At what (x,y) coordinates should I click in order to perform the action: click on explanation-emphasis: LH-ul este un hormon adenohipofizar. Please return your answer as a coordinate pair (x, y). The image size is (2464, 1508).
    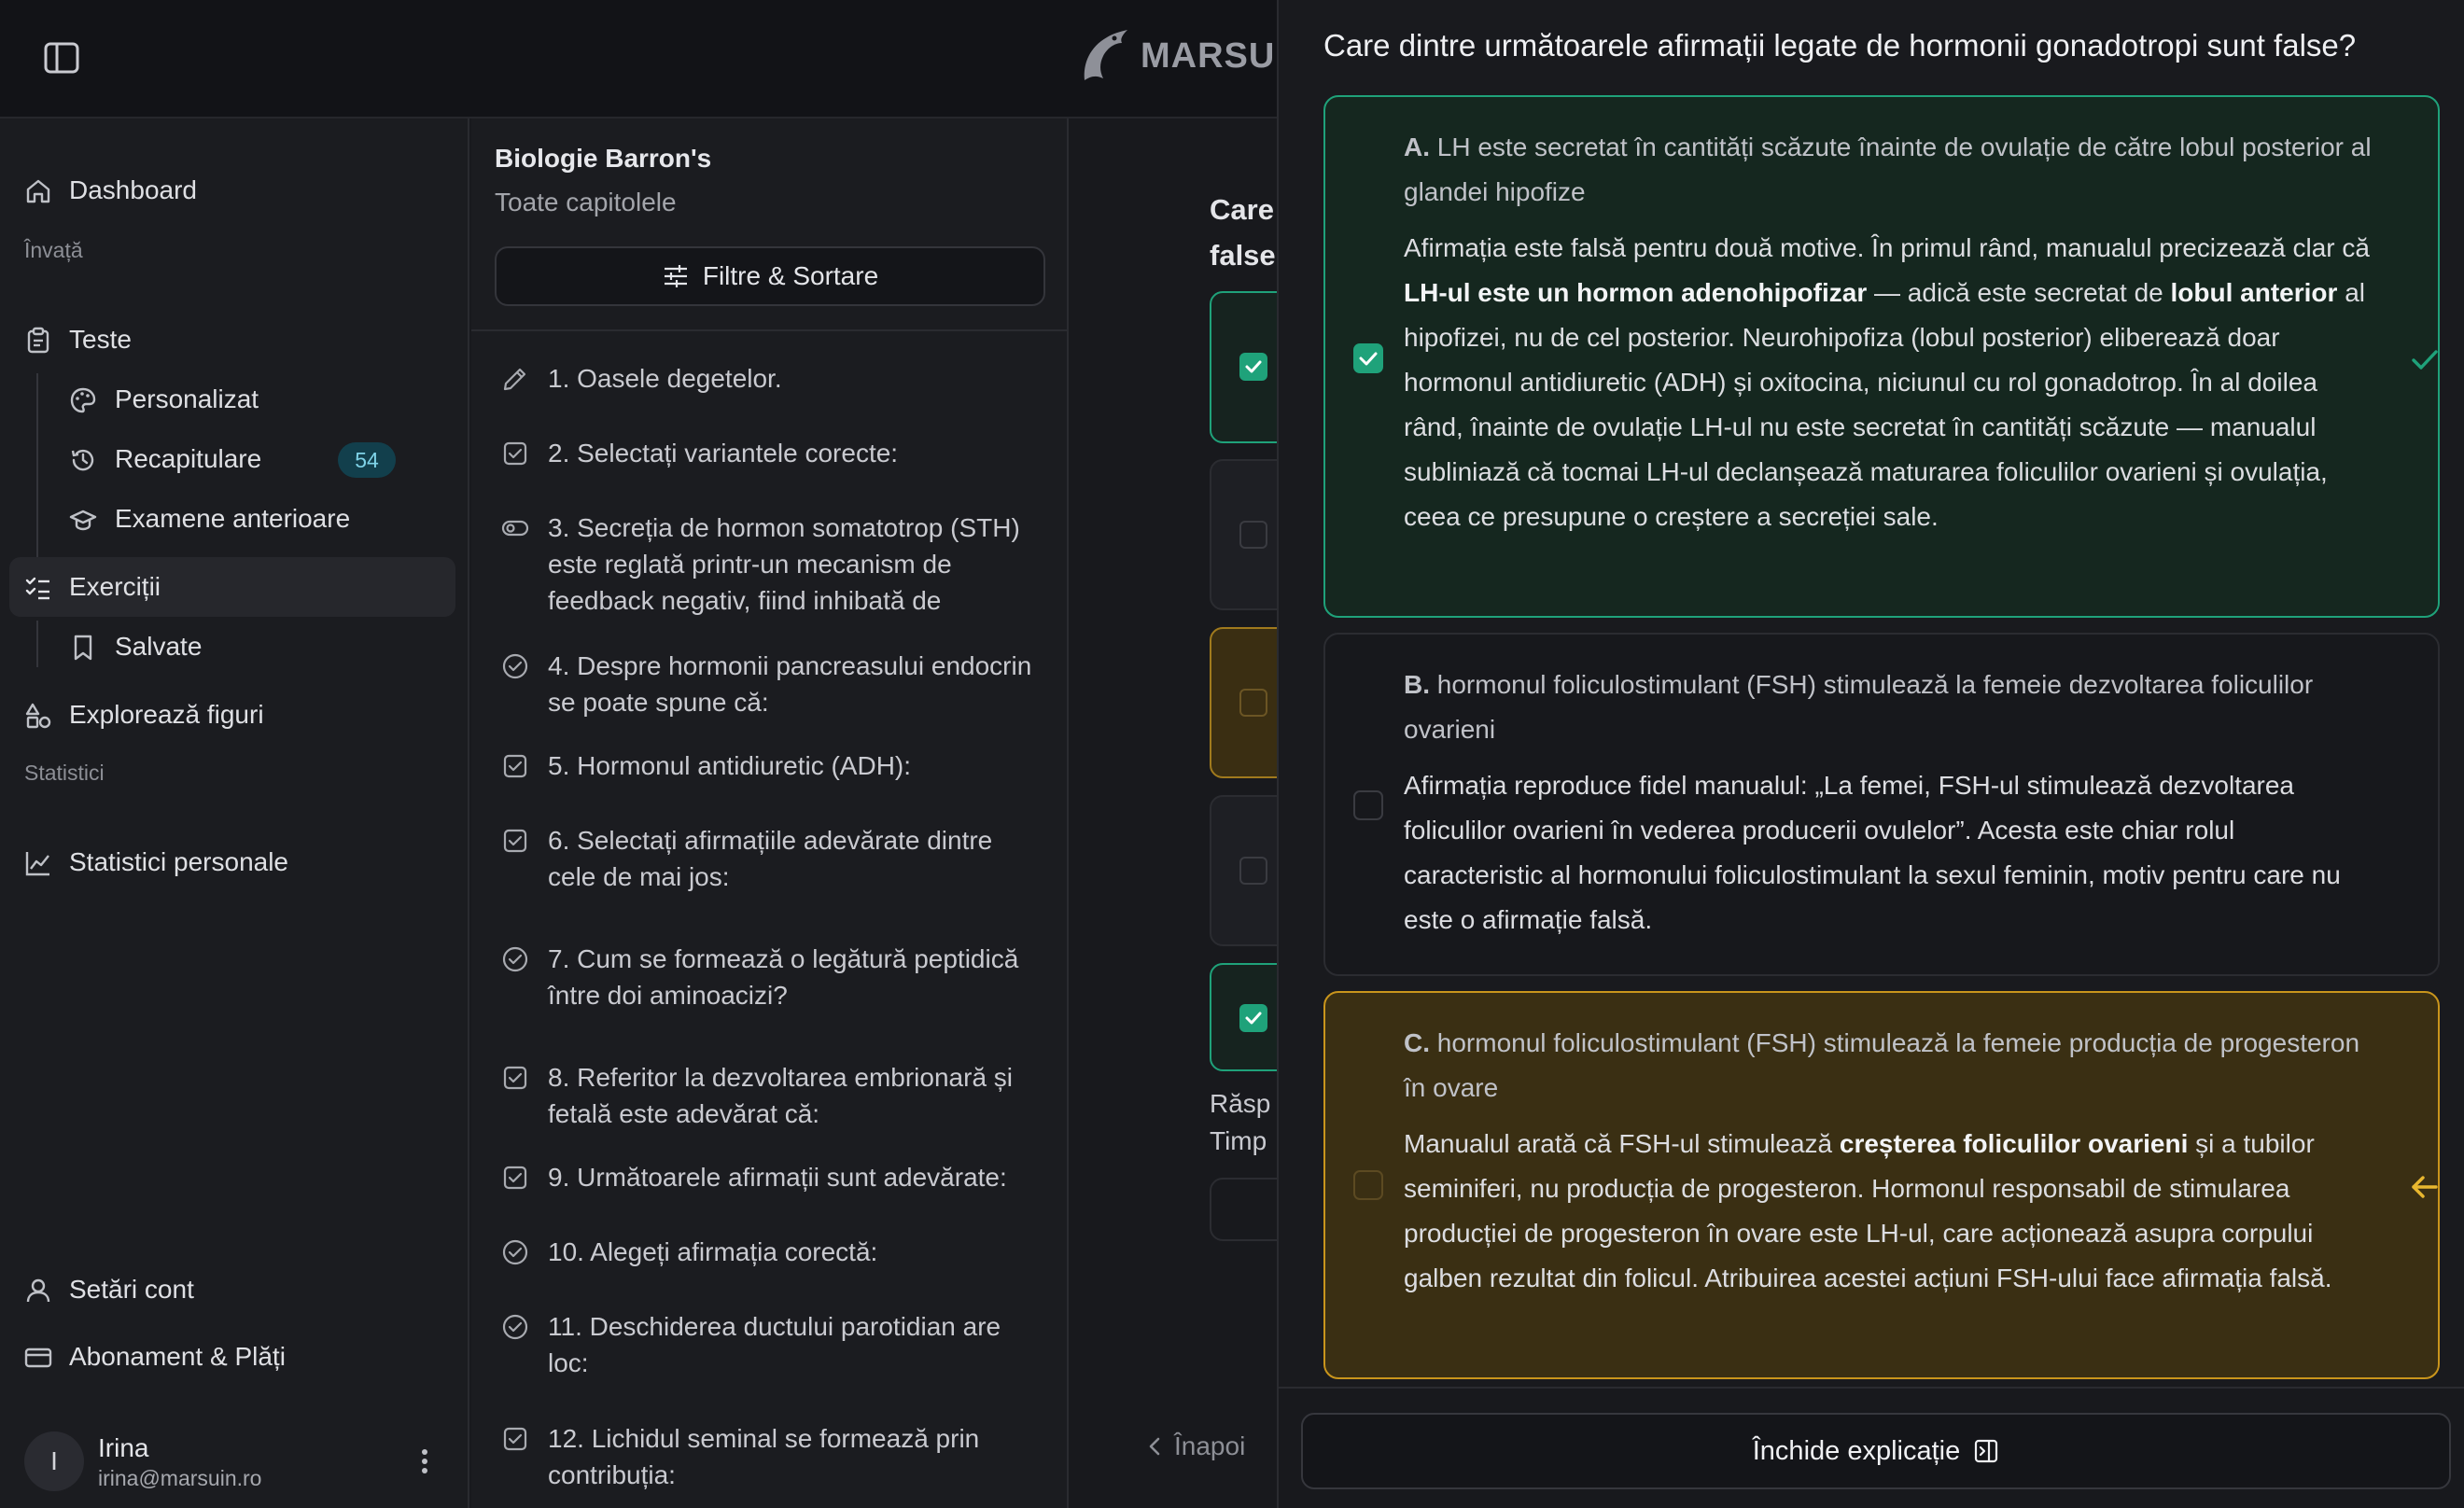
    Looking at the image, I should click on (1636, 293).